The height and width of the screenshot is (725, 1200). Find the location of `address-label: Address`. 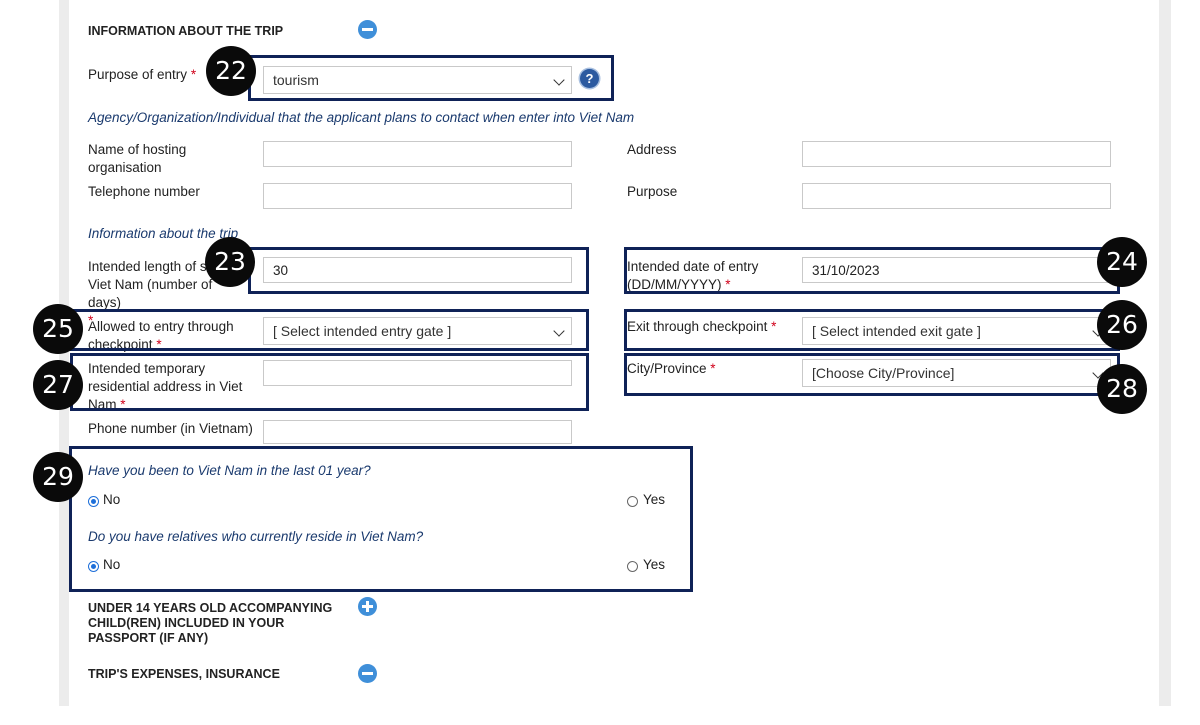

address-label: Address is located at coordinates (652, 149).